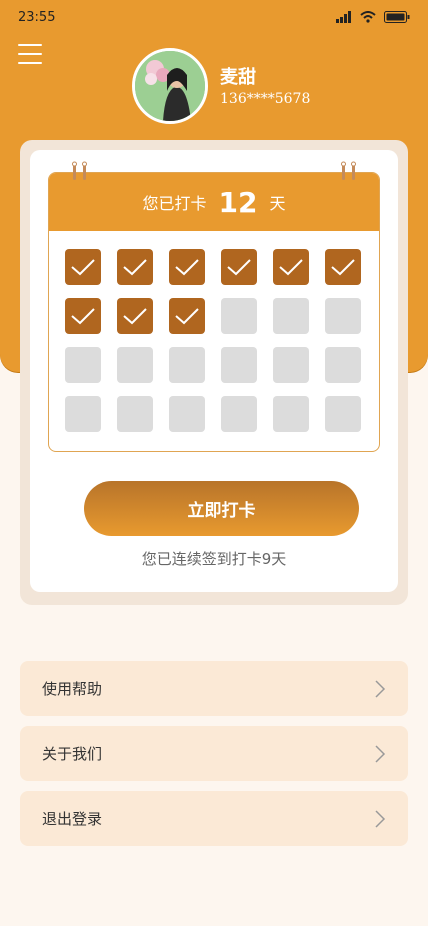  Describe the element at coordinates (277, 203) in the screenshot. I see `calendar-suffix: 天` at that location.